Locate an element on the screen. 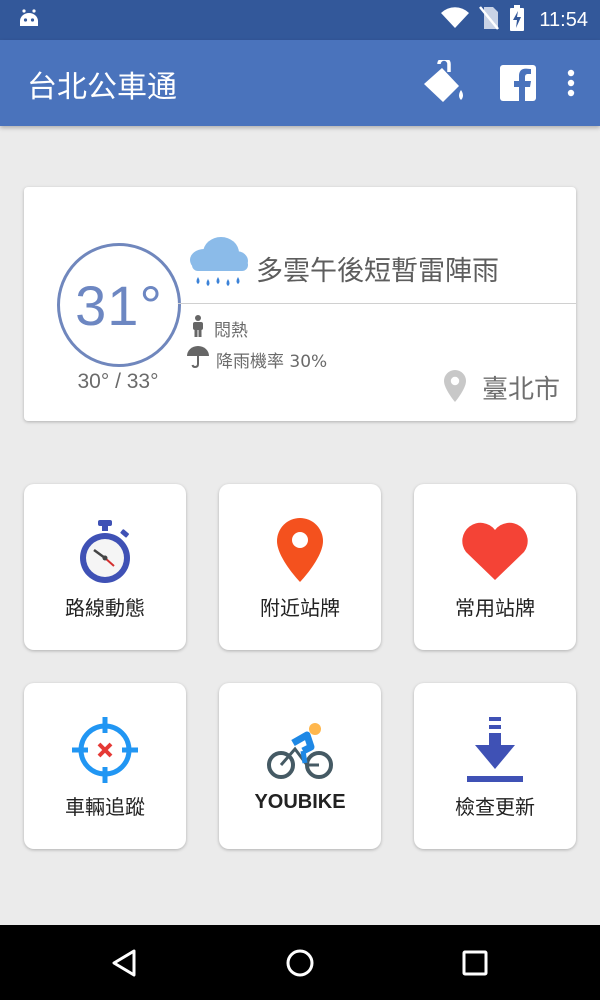  facebook-icon is located at coordinates (518, 83).